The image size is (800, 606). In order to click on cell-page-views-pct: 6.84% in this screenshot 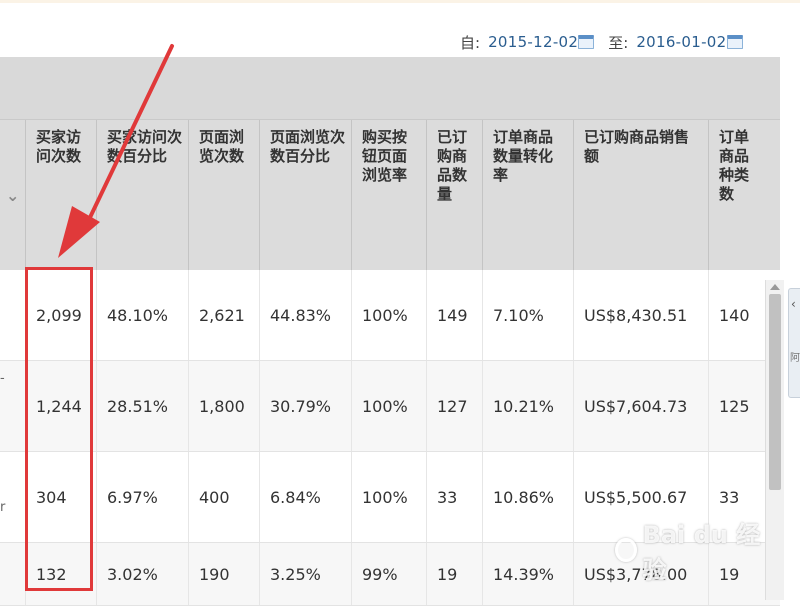, I will do `click(305, 497)`.